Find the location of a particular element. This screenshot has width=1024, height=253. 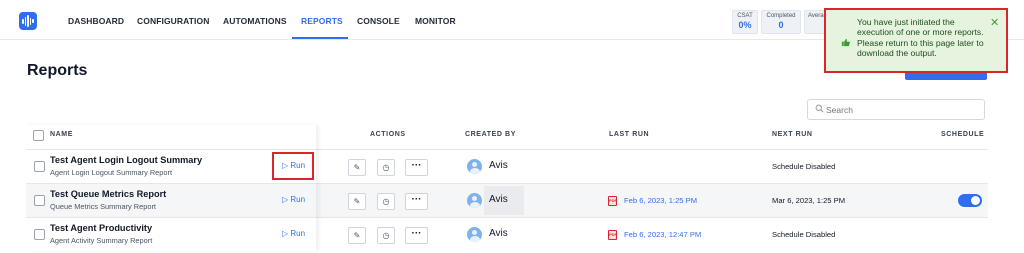

search-input is located at coordinates (901, 109).